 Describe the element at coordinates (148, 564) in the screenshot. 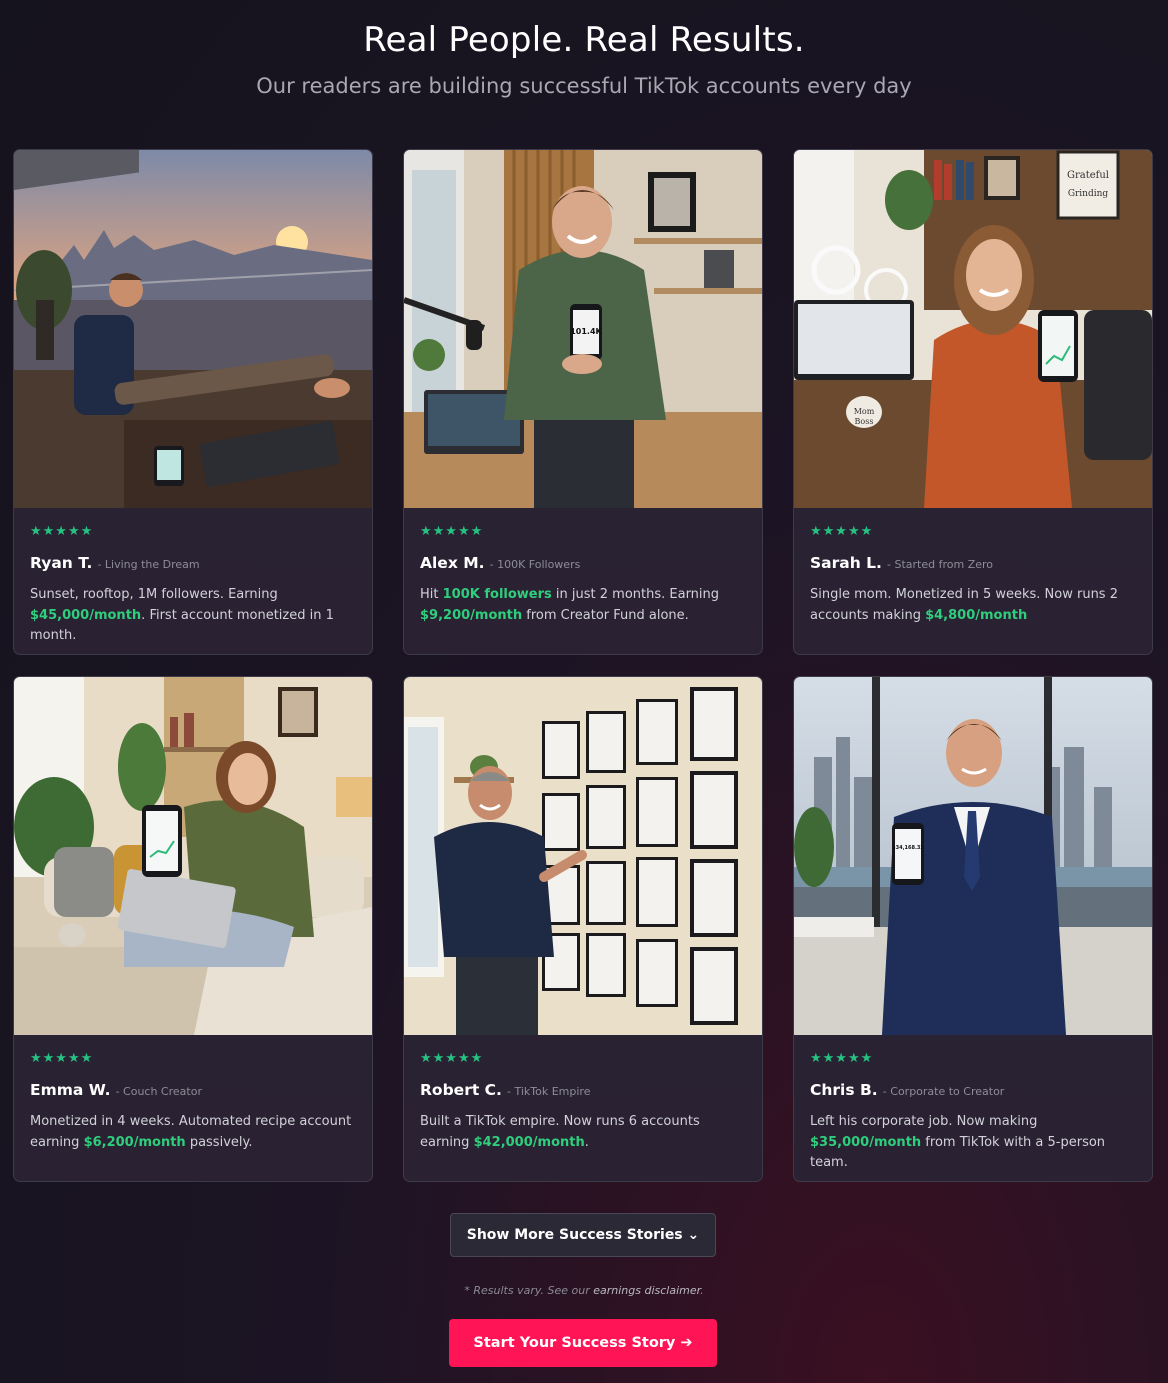

I see `reviewer-tag: - Living the Dream` at that location.